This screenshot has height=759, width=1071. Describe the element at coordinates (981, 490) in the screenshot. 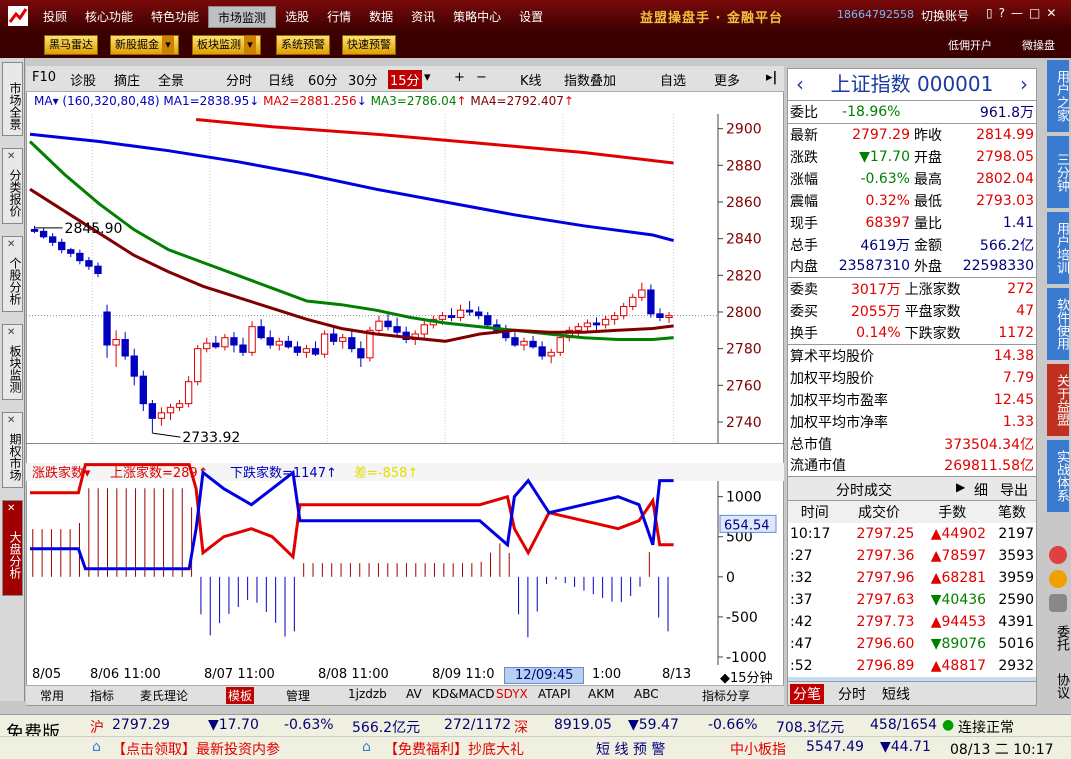

I see `detail-button: 细` at that location.